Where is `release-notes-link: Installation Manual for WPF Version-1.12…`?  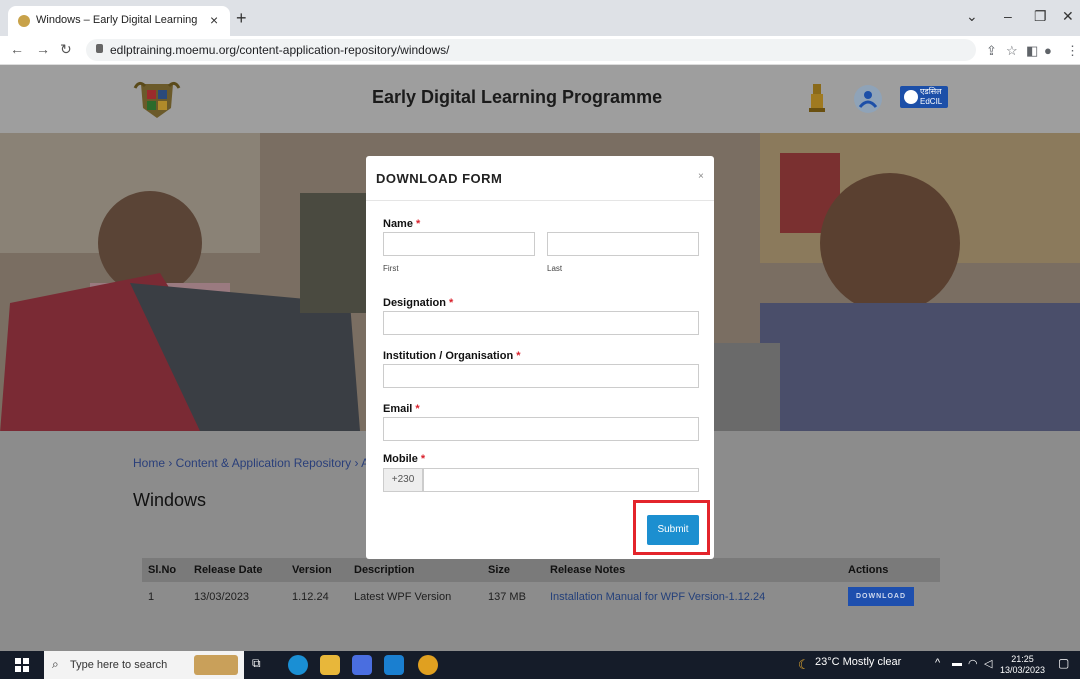 release-notes-link: Installation Manual for WPF Version-1.12… is located at coordinates (693, 596).